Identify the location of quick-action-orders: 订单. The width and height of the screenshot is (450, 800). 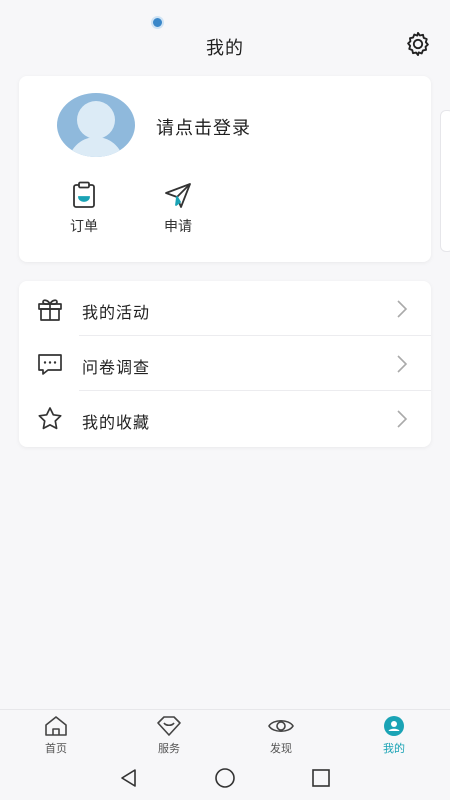
(84, 208).